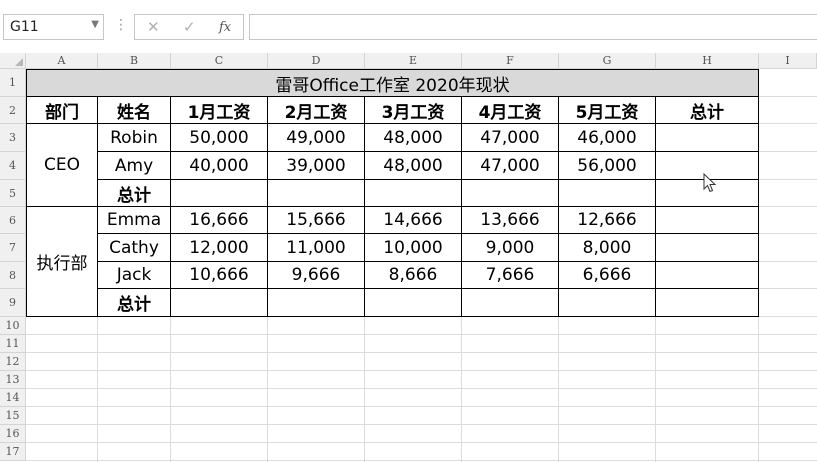  I want to click on row-header-11: 11, so click(13, 344).